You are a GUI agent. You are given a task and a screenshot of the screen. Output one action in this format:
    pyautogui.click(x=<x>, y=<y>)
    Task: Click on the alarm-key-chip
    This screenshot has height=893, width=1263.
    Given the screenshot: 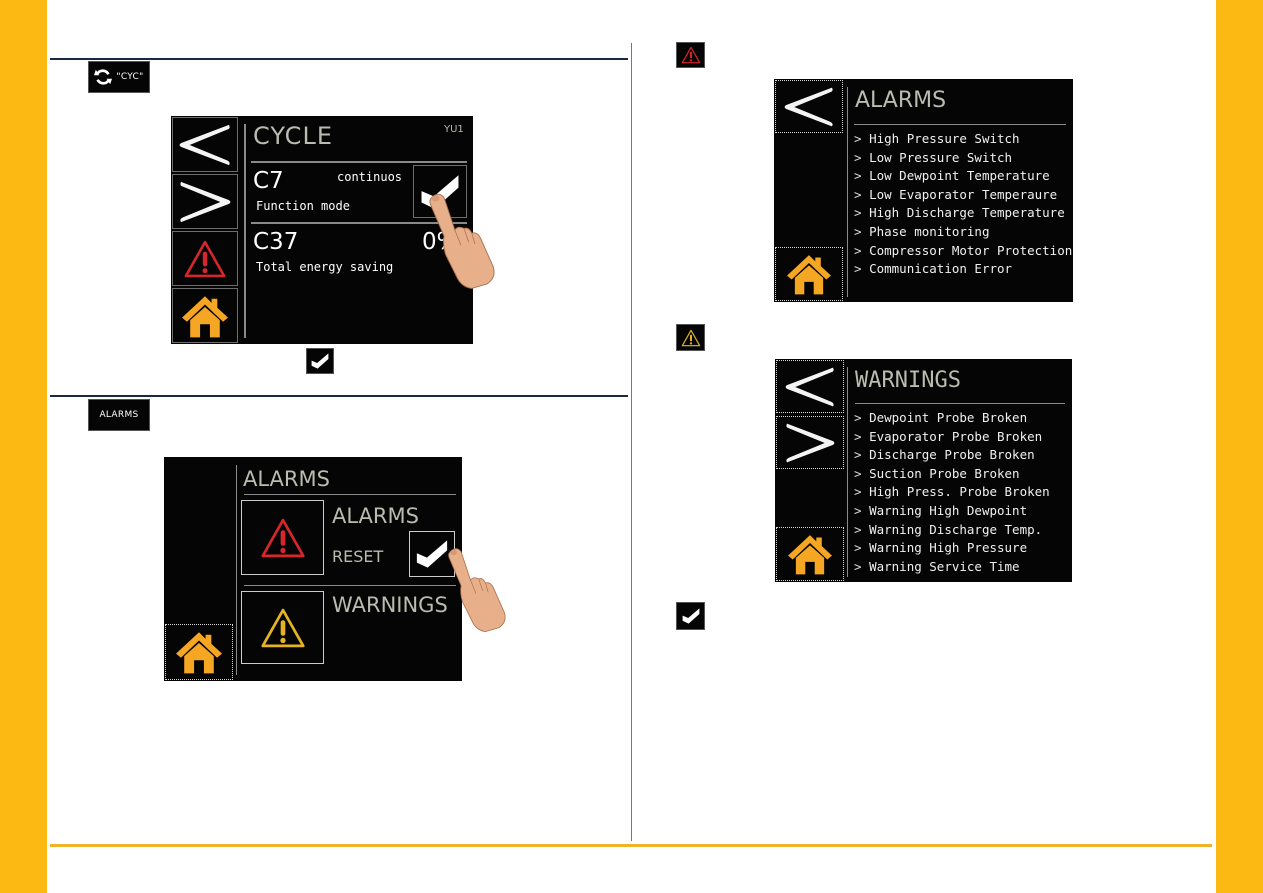 What is the action you would take?
    pyautogui.click(x=690, y=55)
    